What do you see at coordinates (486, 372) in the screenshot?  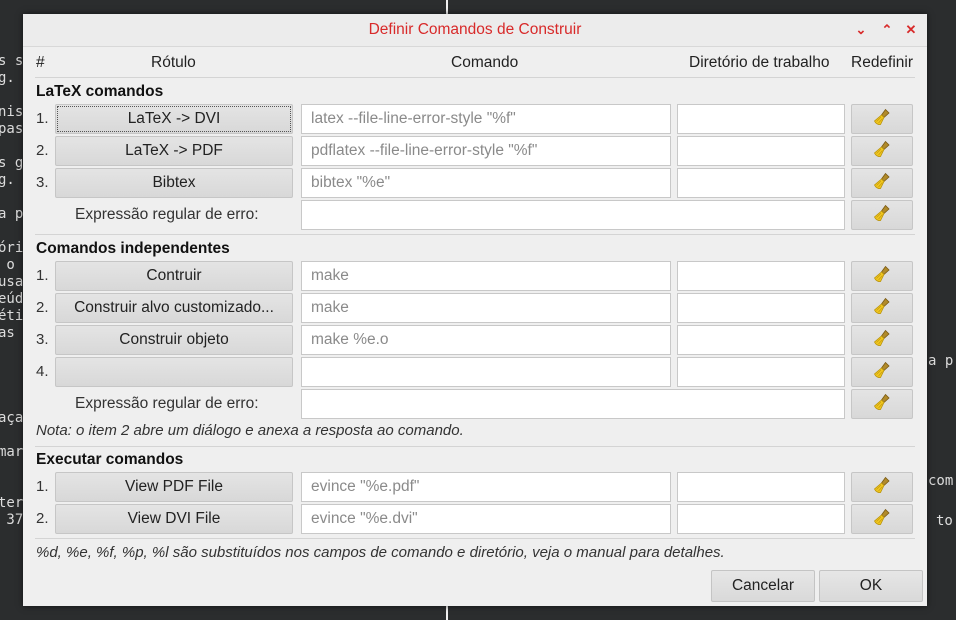 I see `empty-command-input` at bounding box center [486, 372].